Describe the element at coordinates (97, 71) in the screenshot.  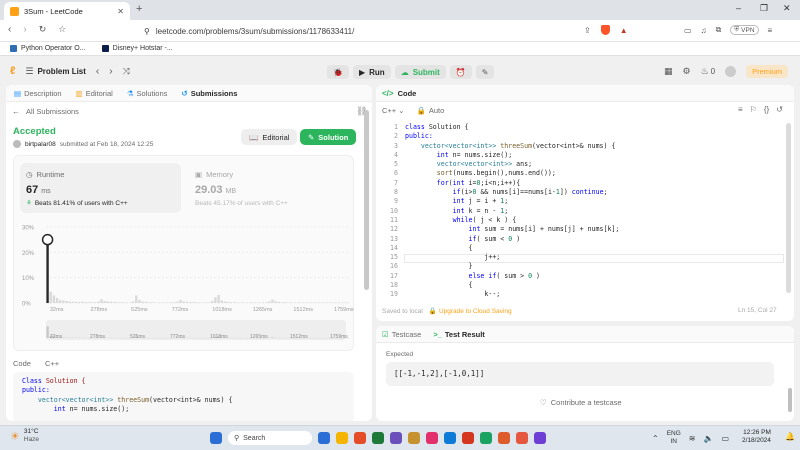
I see `prev-problem-icon: ‹` at that location.